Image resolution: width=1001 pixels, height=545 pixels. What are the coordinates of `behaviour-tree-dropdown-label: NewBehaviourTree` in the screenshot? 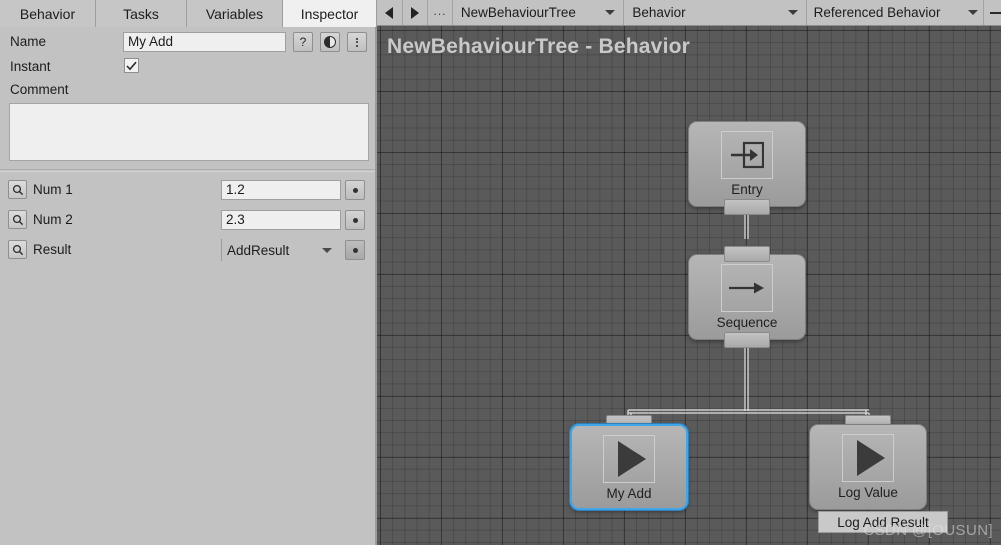 It's located at (518, 12).